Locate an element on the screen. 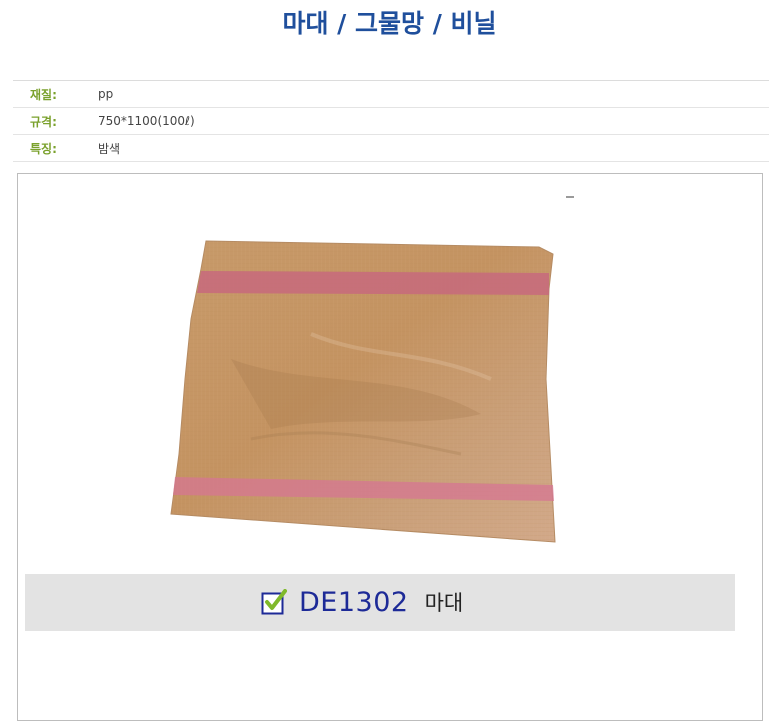 This screenshot has width=779, height=727. product-name: 마대 is located at coordinates (444, 603).